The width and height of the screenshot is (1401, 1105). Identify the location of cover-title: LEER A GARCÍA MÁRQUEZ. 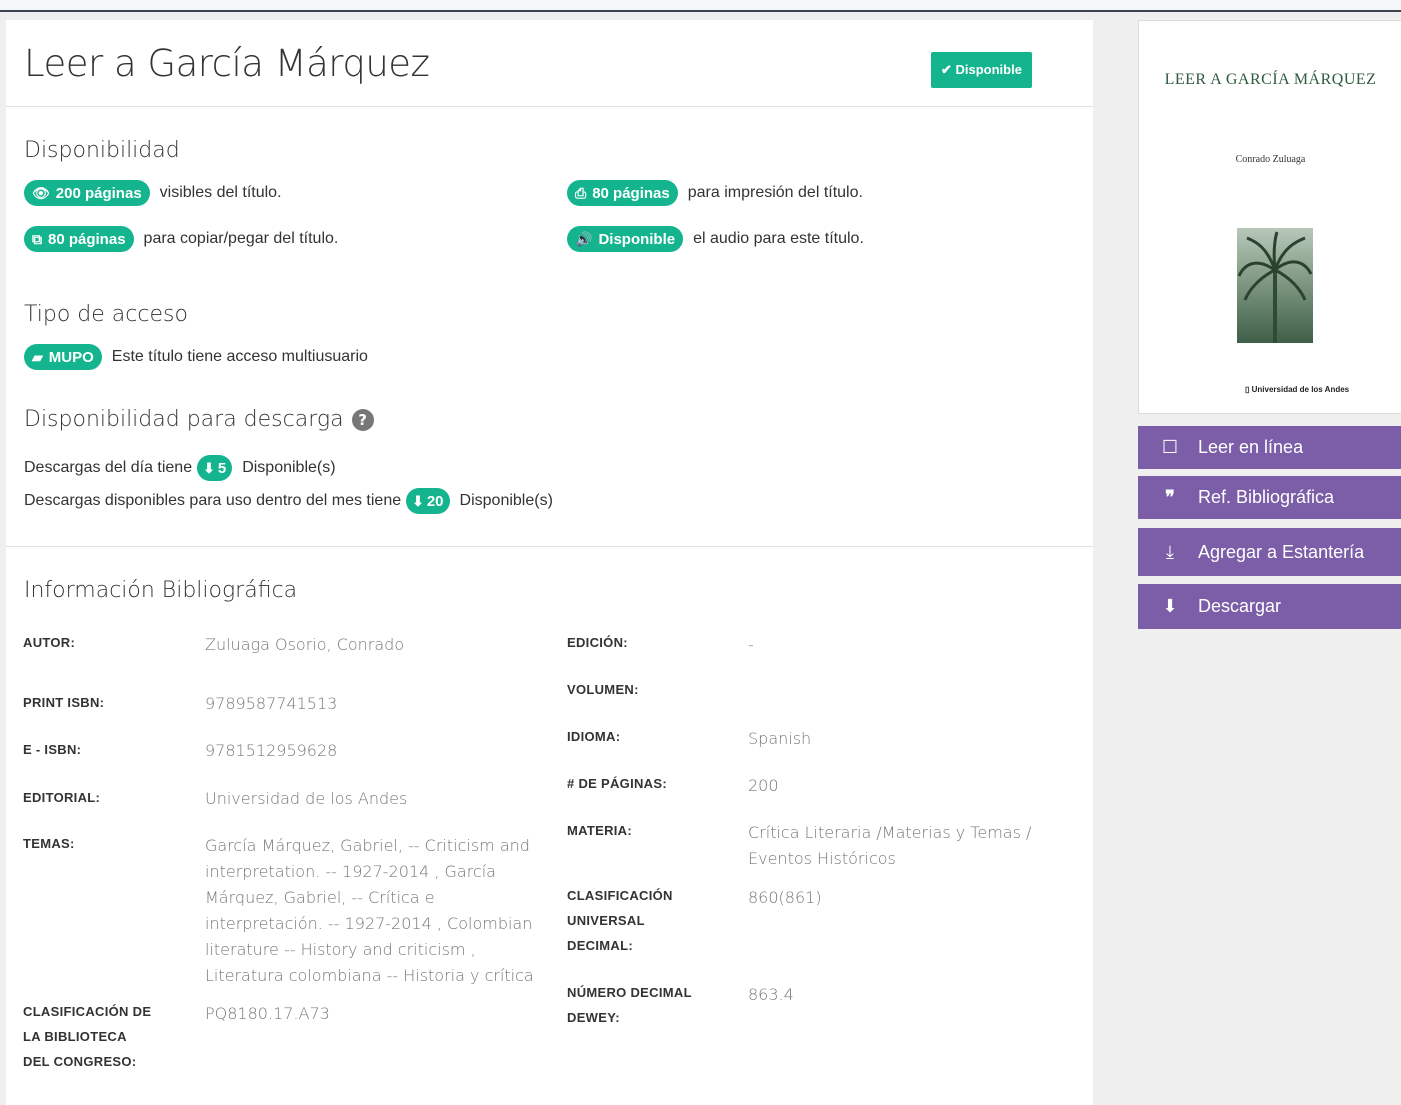
(1270, 79).